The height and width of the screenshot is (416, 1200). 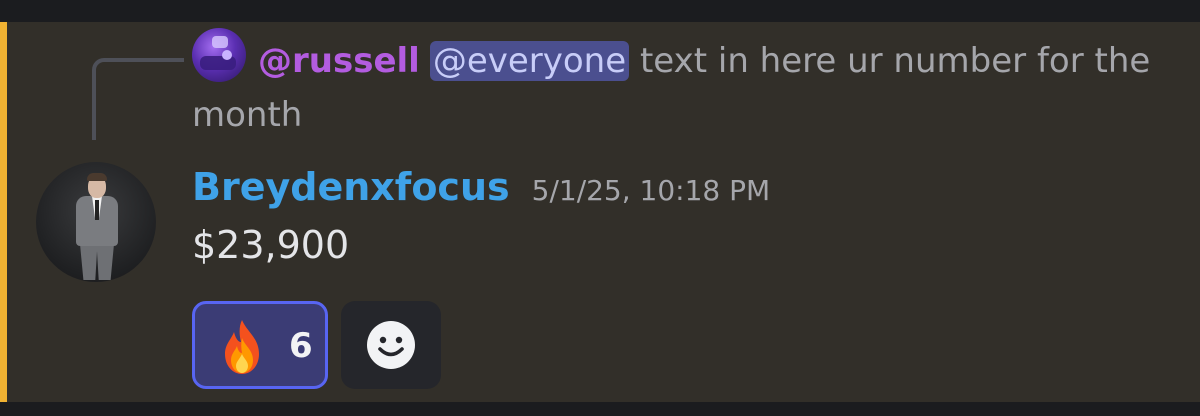 I want to click on message-content: $23,900, so click(x=271, y=245).